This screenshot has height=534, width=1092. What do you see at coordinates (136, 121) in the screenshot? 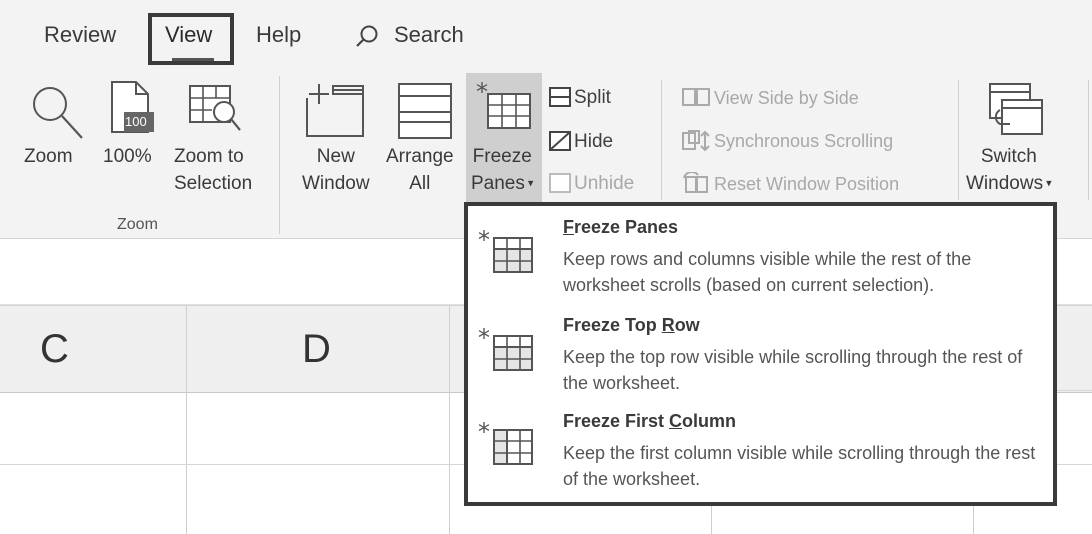
I see `page-100-text: 100` at bounding box center [136, 121].